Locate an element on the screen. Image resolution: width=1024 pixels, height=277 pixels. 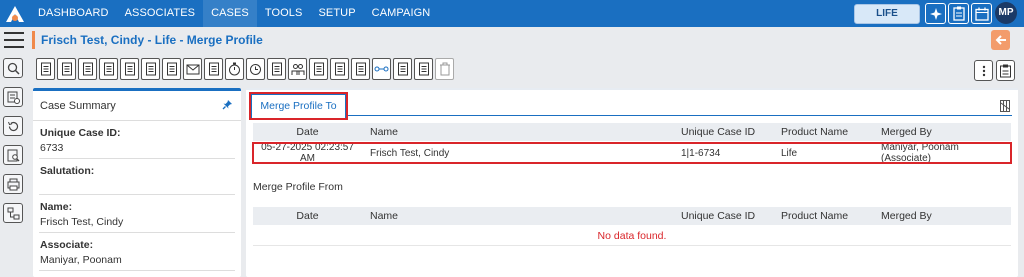
users-icon is located at coordinates (297, 69).